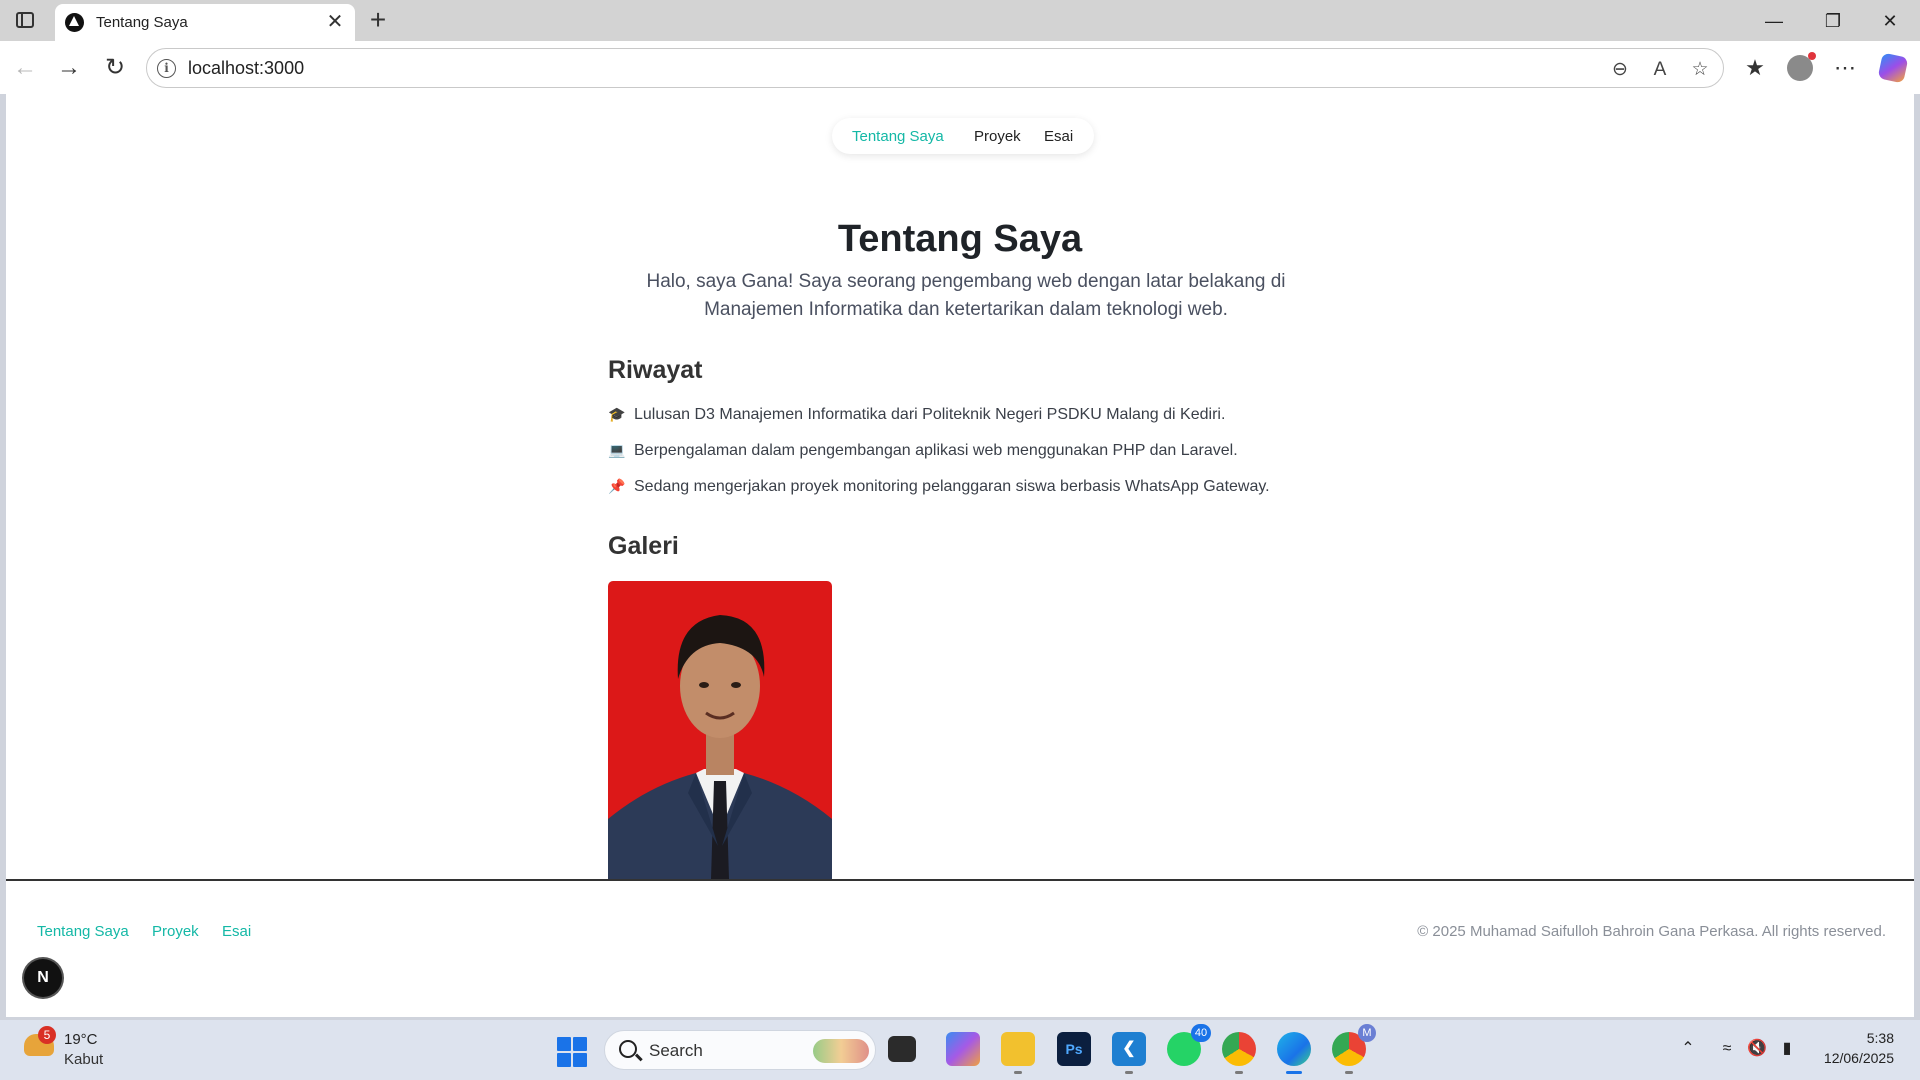 Image resolution: width=1920 pixels, height=1080 pixels. Describe the element at coordinates (1294, 1053) in the screenshot. I see `edge-icon` at that location.